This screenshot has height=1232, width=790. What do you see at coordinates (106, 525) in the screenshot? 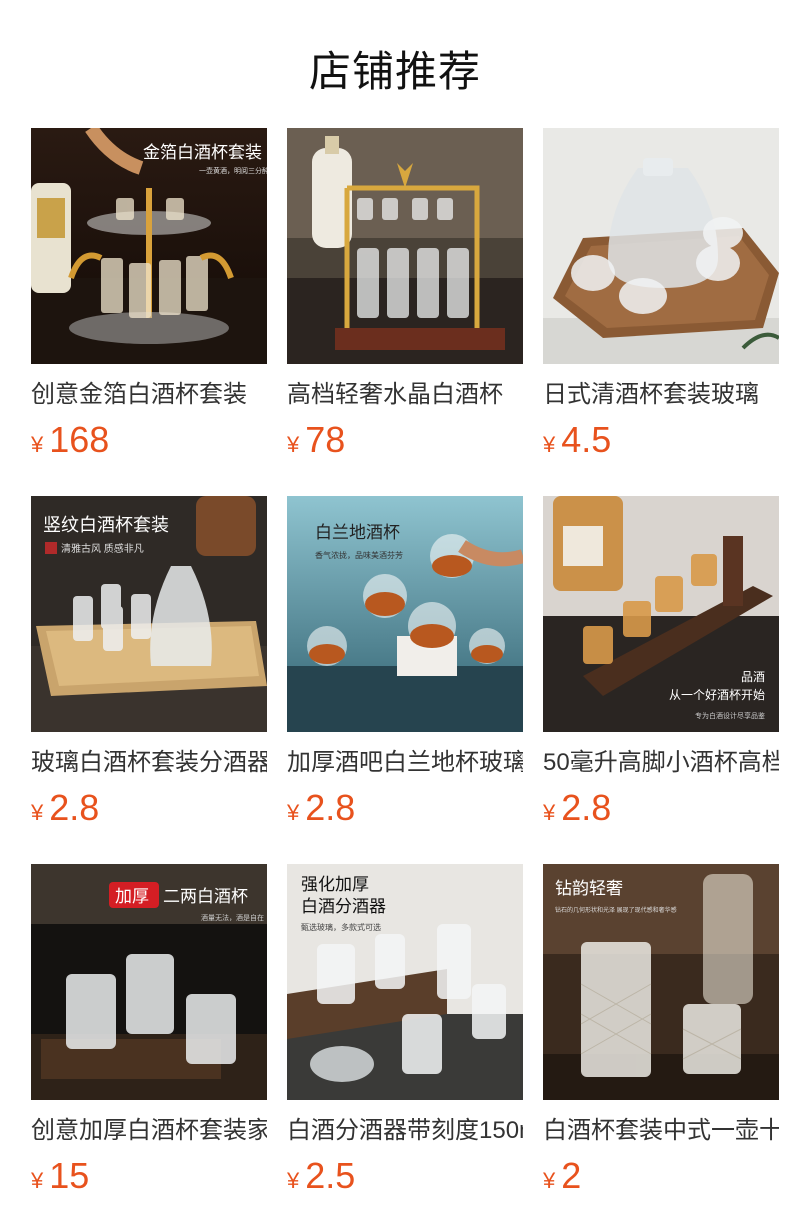
I see `overlay-text: 竖纹白酒杯套装` at bounding box center [106, 525].